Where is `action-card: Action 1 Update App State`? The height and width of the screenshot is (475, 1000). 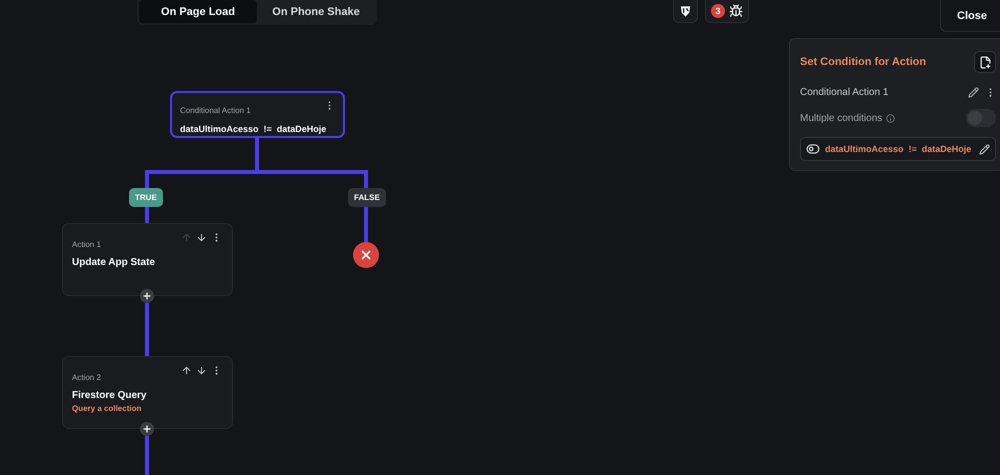
action-card: Action 1 Update App State is located at coordinates (147, 259).